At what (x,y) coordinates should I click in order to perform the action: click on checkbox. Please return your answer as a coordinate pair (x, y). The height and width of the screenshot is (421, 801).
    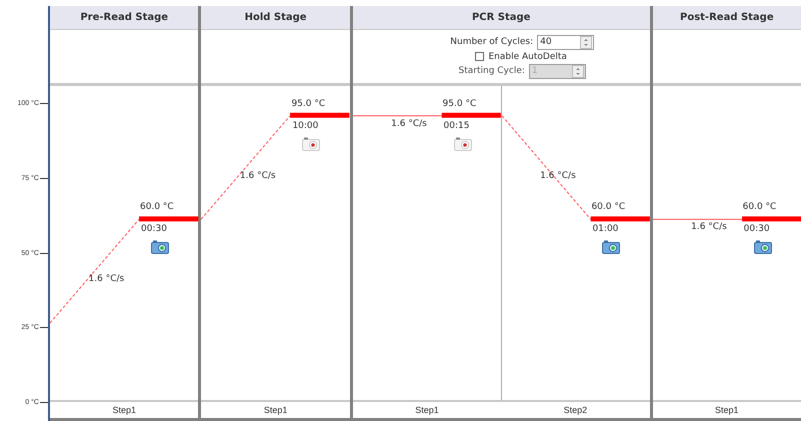
    Looking at the image, I should click on (479, 56).